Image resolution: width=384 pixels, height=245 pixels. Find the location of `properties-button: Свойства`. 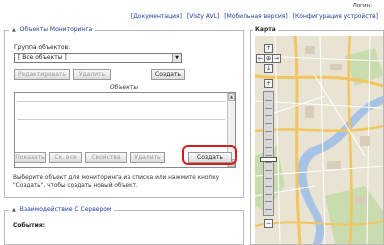

properties-button: Свойства is located at coordinates (106, 157).